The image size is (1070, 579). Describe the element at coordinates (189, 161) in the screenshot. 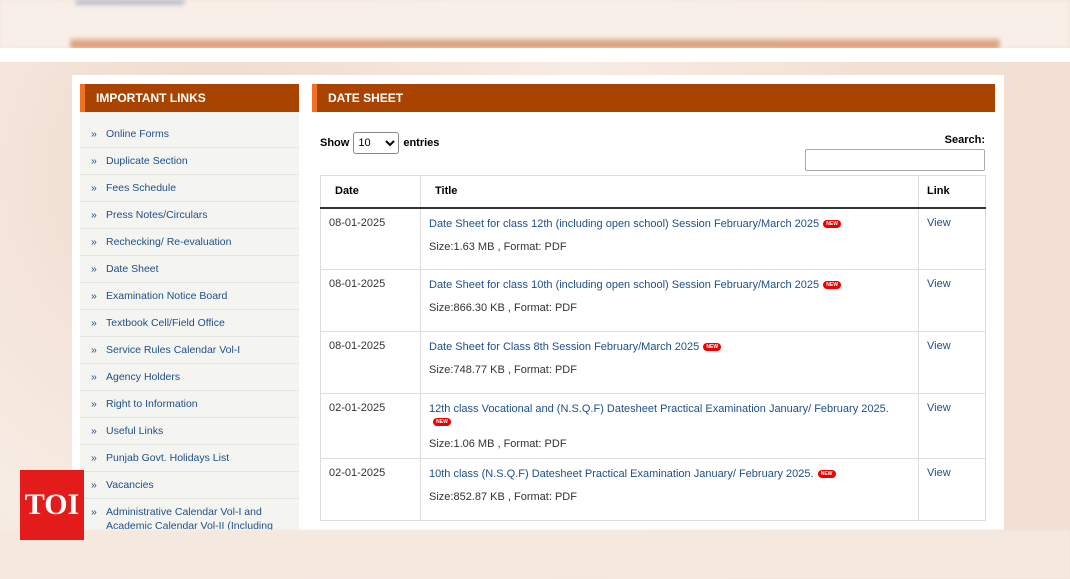

I see `sidebar-link: Duplicate Section` at that location.